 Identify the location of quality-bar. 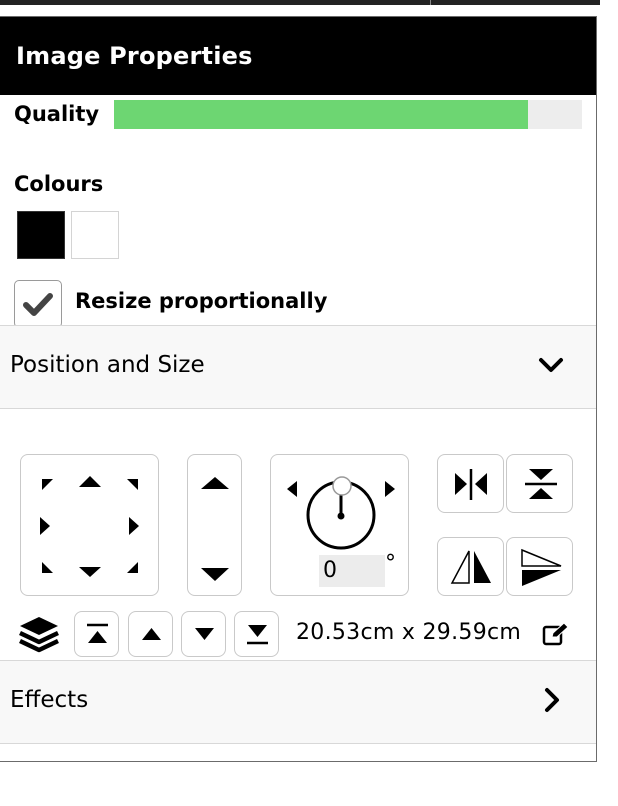
(348, 114).